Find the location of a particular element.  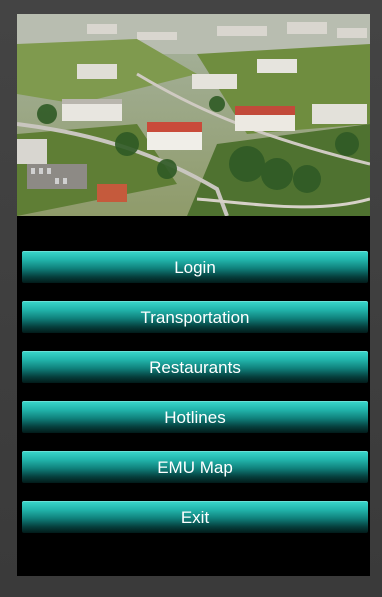

restaurants-button: Restaurants is located at coordinates (195, 367).